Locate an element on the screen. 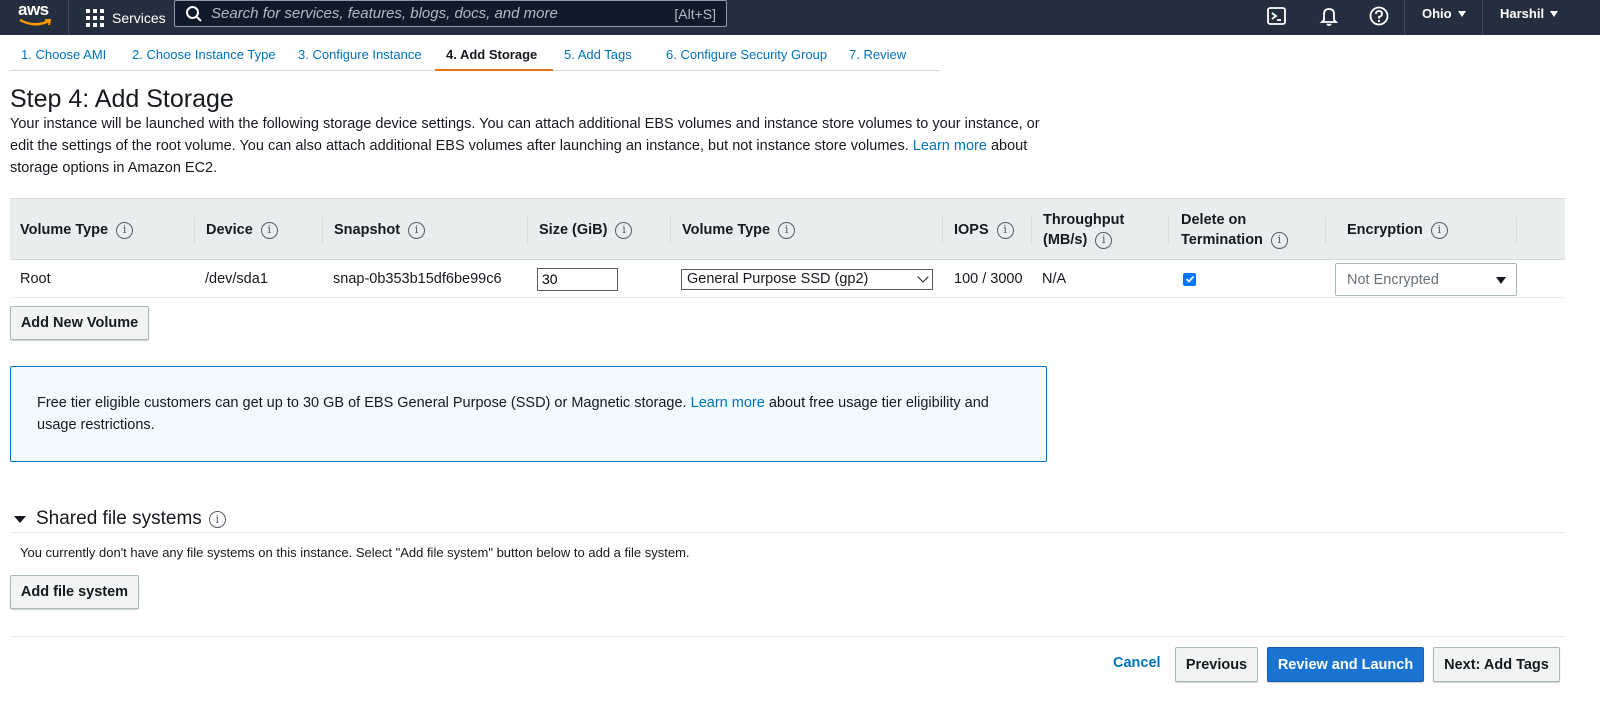 This screenshot has height=717, width=1600. cell-iops: 100 / 3000 is located at coordinates (988, 279).